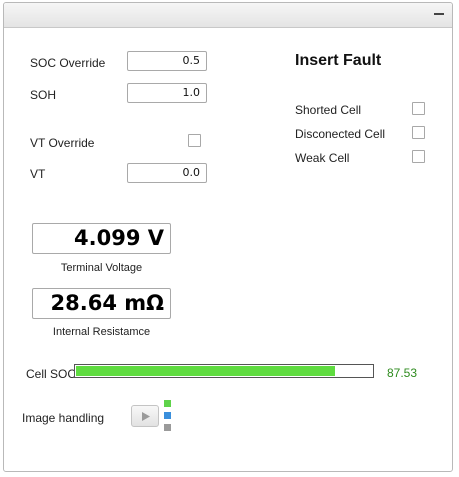 The height and width of the screenshot is (477, 459). What do you see at coordinates (167, 427) in the screenshot?
I see `gray-status-square` at bounding box center [167, 427].